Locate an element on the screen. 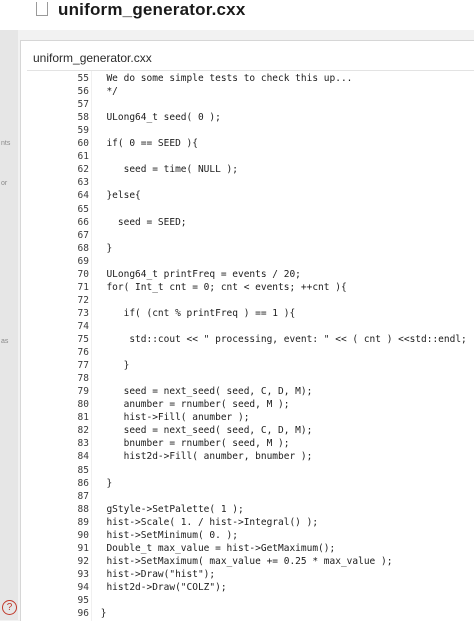  line-number: 60 is located at coordinates (83, 144).